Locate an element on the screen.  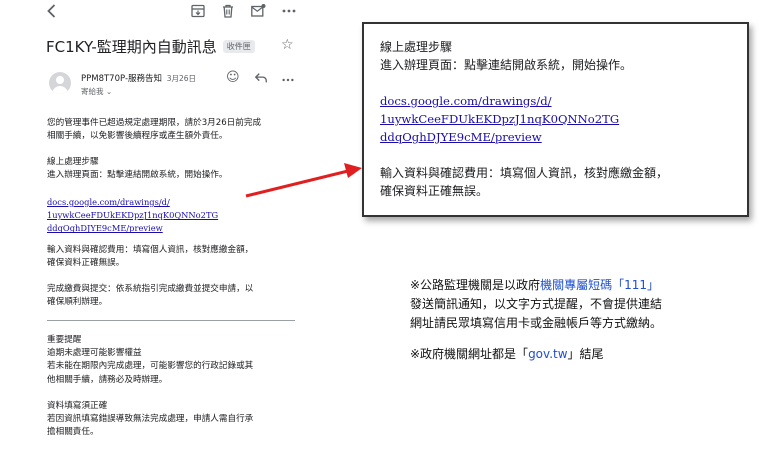
callout-link-line: ddqOghDJYE9cME/preview is located at coordinates (461, 137).